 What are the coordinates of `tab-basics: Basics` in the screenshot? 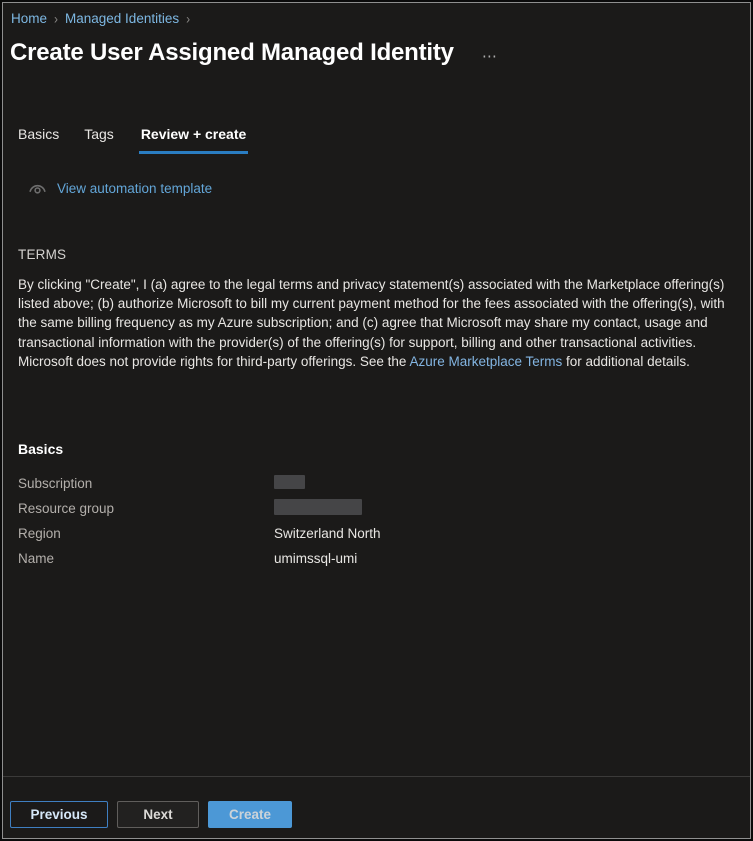 It's located at (38, 140).